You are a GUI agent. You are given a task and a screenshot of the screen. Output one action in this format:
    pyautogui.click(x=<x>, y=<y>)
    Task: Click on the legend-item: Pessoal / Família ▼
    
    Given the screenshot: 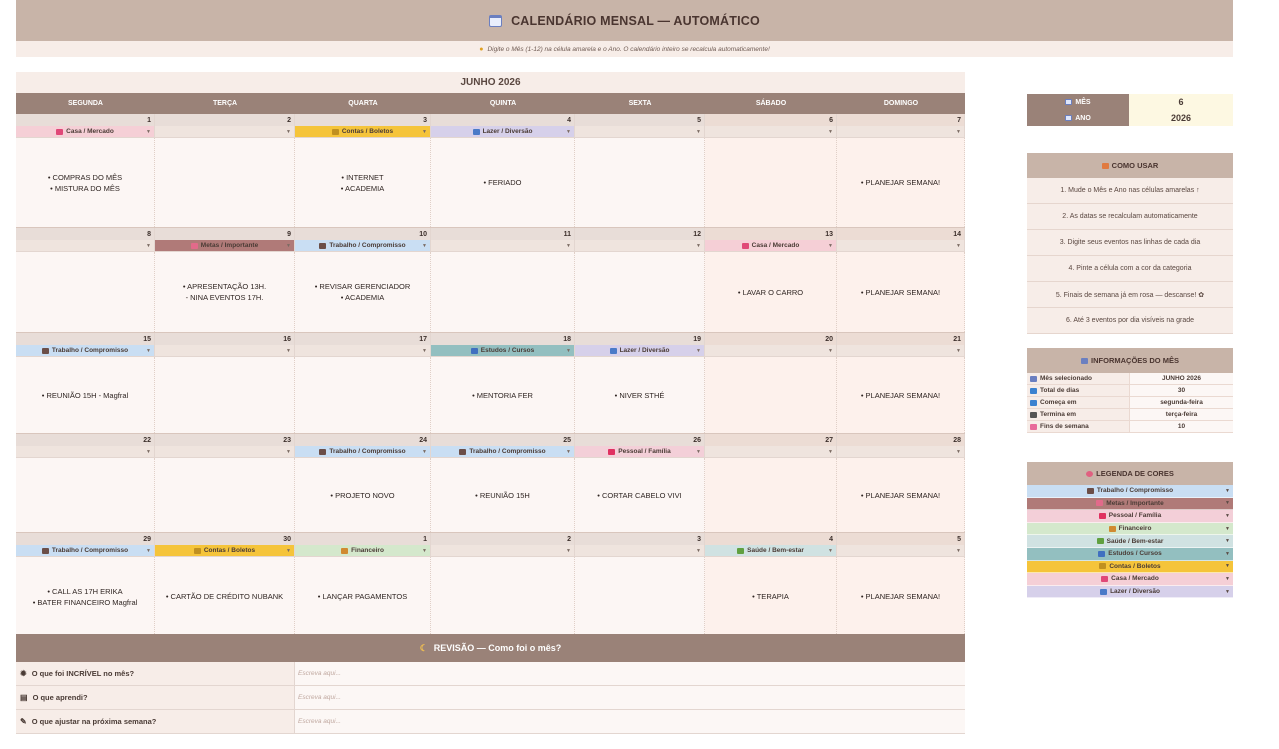 What is the action you would take?
    pyautogui.click(x=1130, y=516)
    